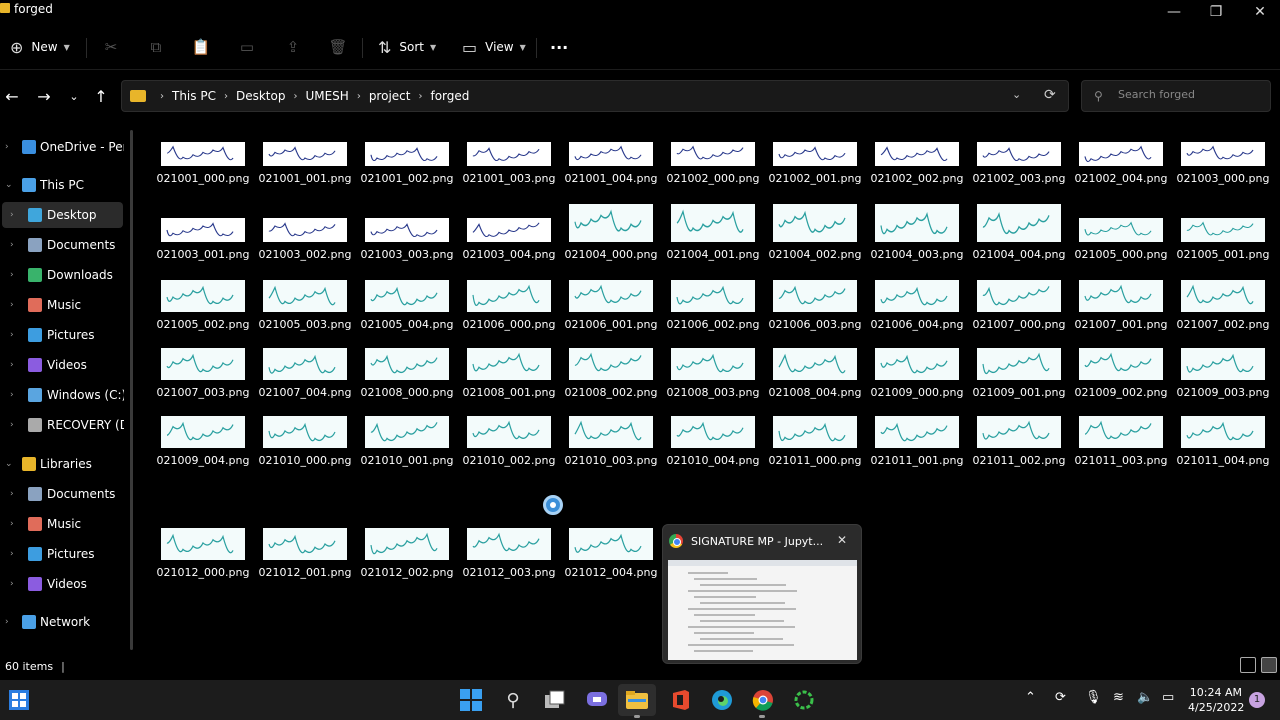  What do you see at coordinates (101, 96) in the screenshot?
I see `up-button: ↑` at bounding box center [101, 96].